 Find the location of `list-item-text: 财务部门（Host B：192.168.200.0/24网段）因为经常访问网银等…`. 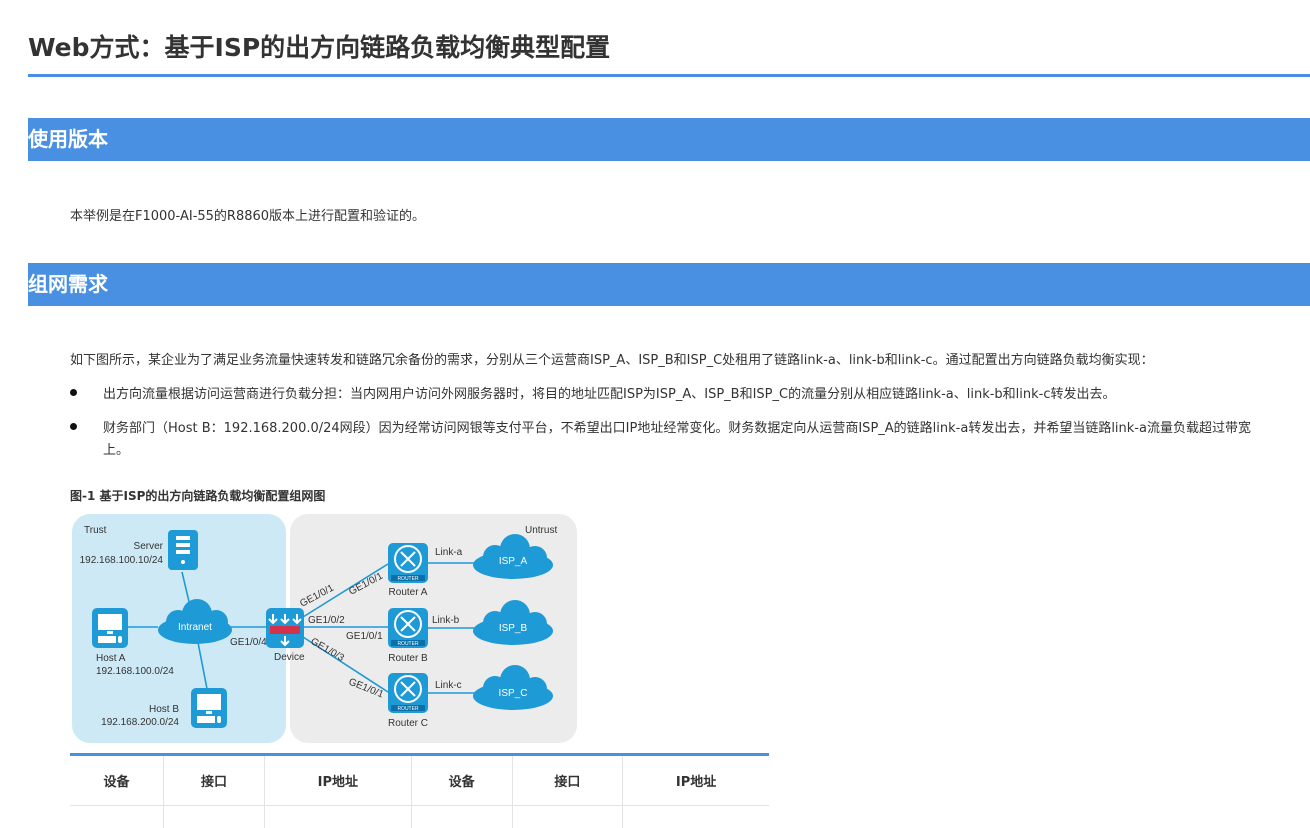

list-item-text: 财务部门（Host B：192.168.200.0/24网段）因为经常访问网银等… is located at coordinates (677, 426).